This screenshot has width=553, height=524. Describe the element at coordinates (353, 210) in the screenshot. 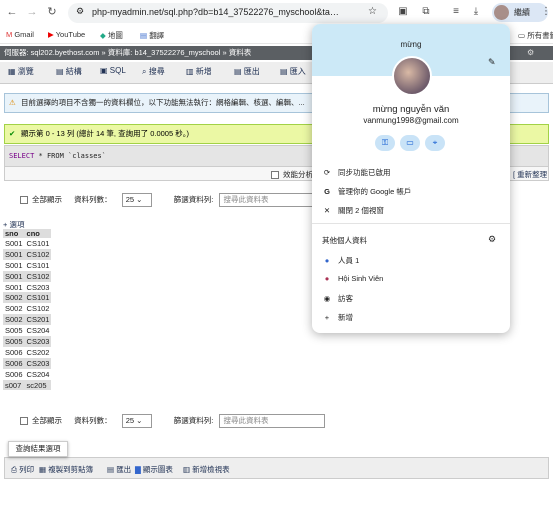

I see `close-windows-item: ✕ 關閉 2 個視窗` at that location.